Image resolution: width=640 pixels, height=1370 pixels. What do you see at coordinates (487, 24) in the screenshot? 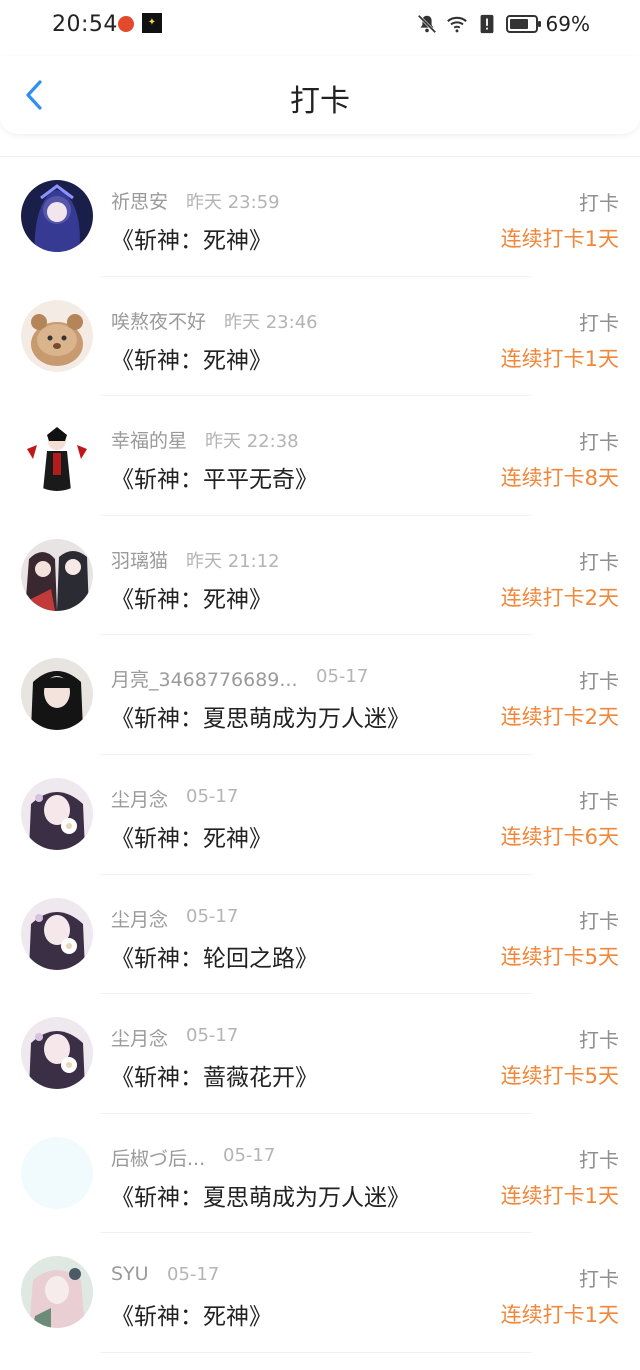
I see `alert-icon` at bounding box center [487, 24].